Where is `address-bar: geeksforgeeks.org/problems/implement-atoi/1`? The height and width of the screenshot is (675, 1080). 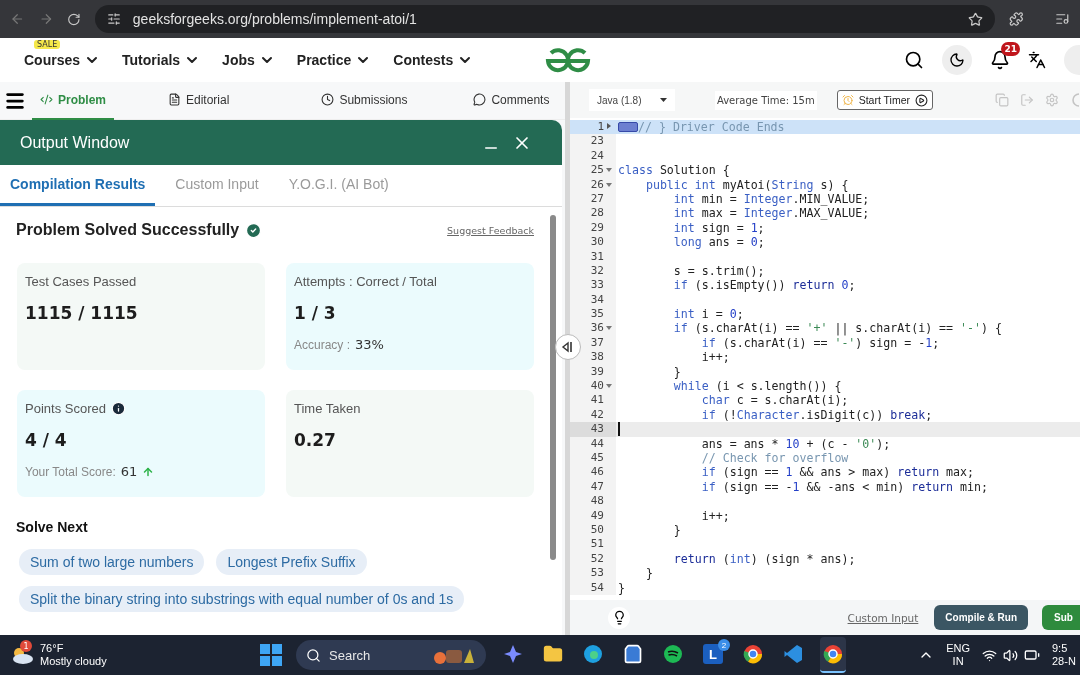 address-bar: geeksforgeeks.org/problems/implement-atoi/1 is located at coordinates (544, 19).